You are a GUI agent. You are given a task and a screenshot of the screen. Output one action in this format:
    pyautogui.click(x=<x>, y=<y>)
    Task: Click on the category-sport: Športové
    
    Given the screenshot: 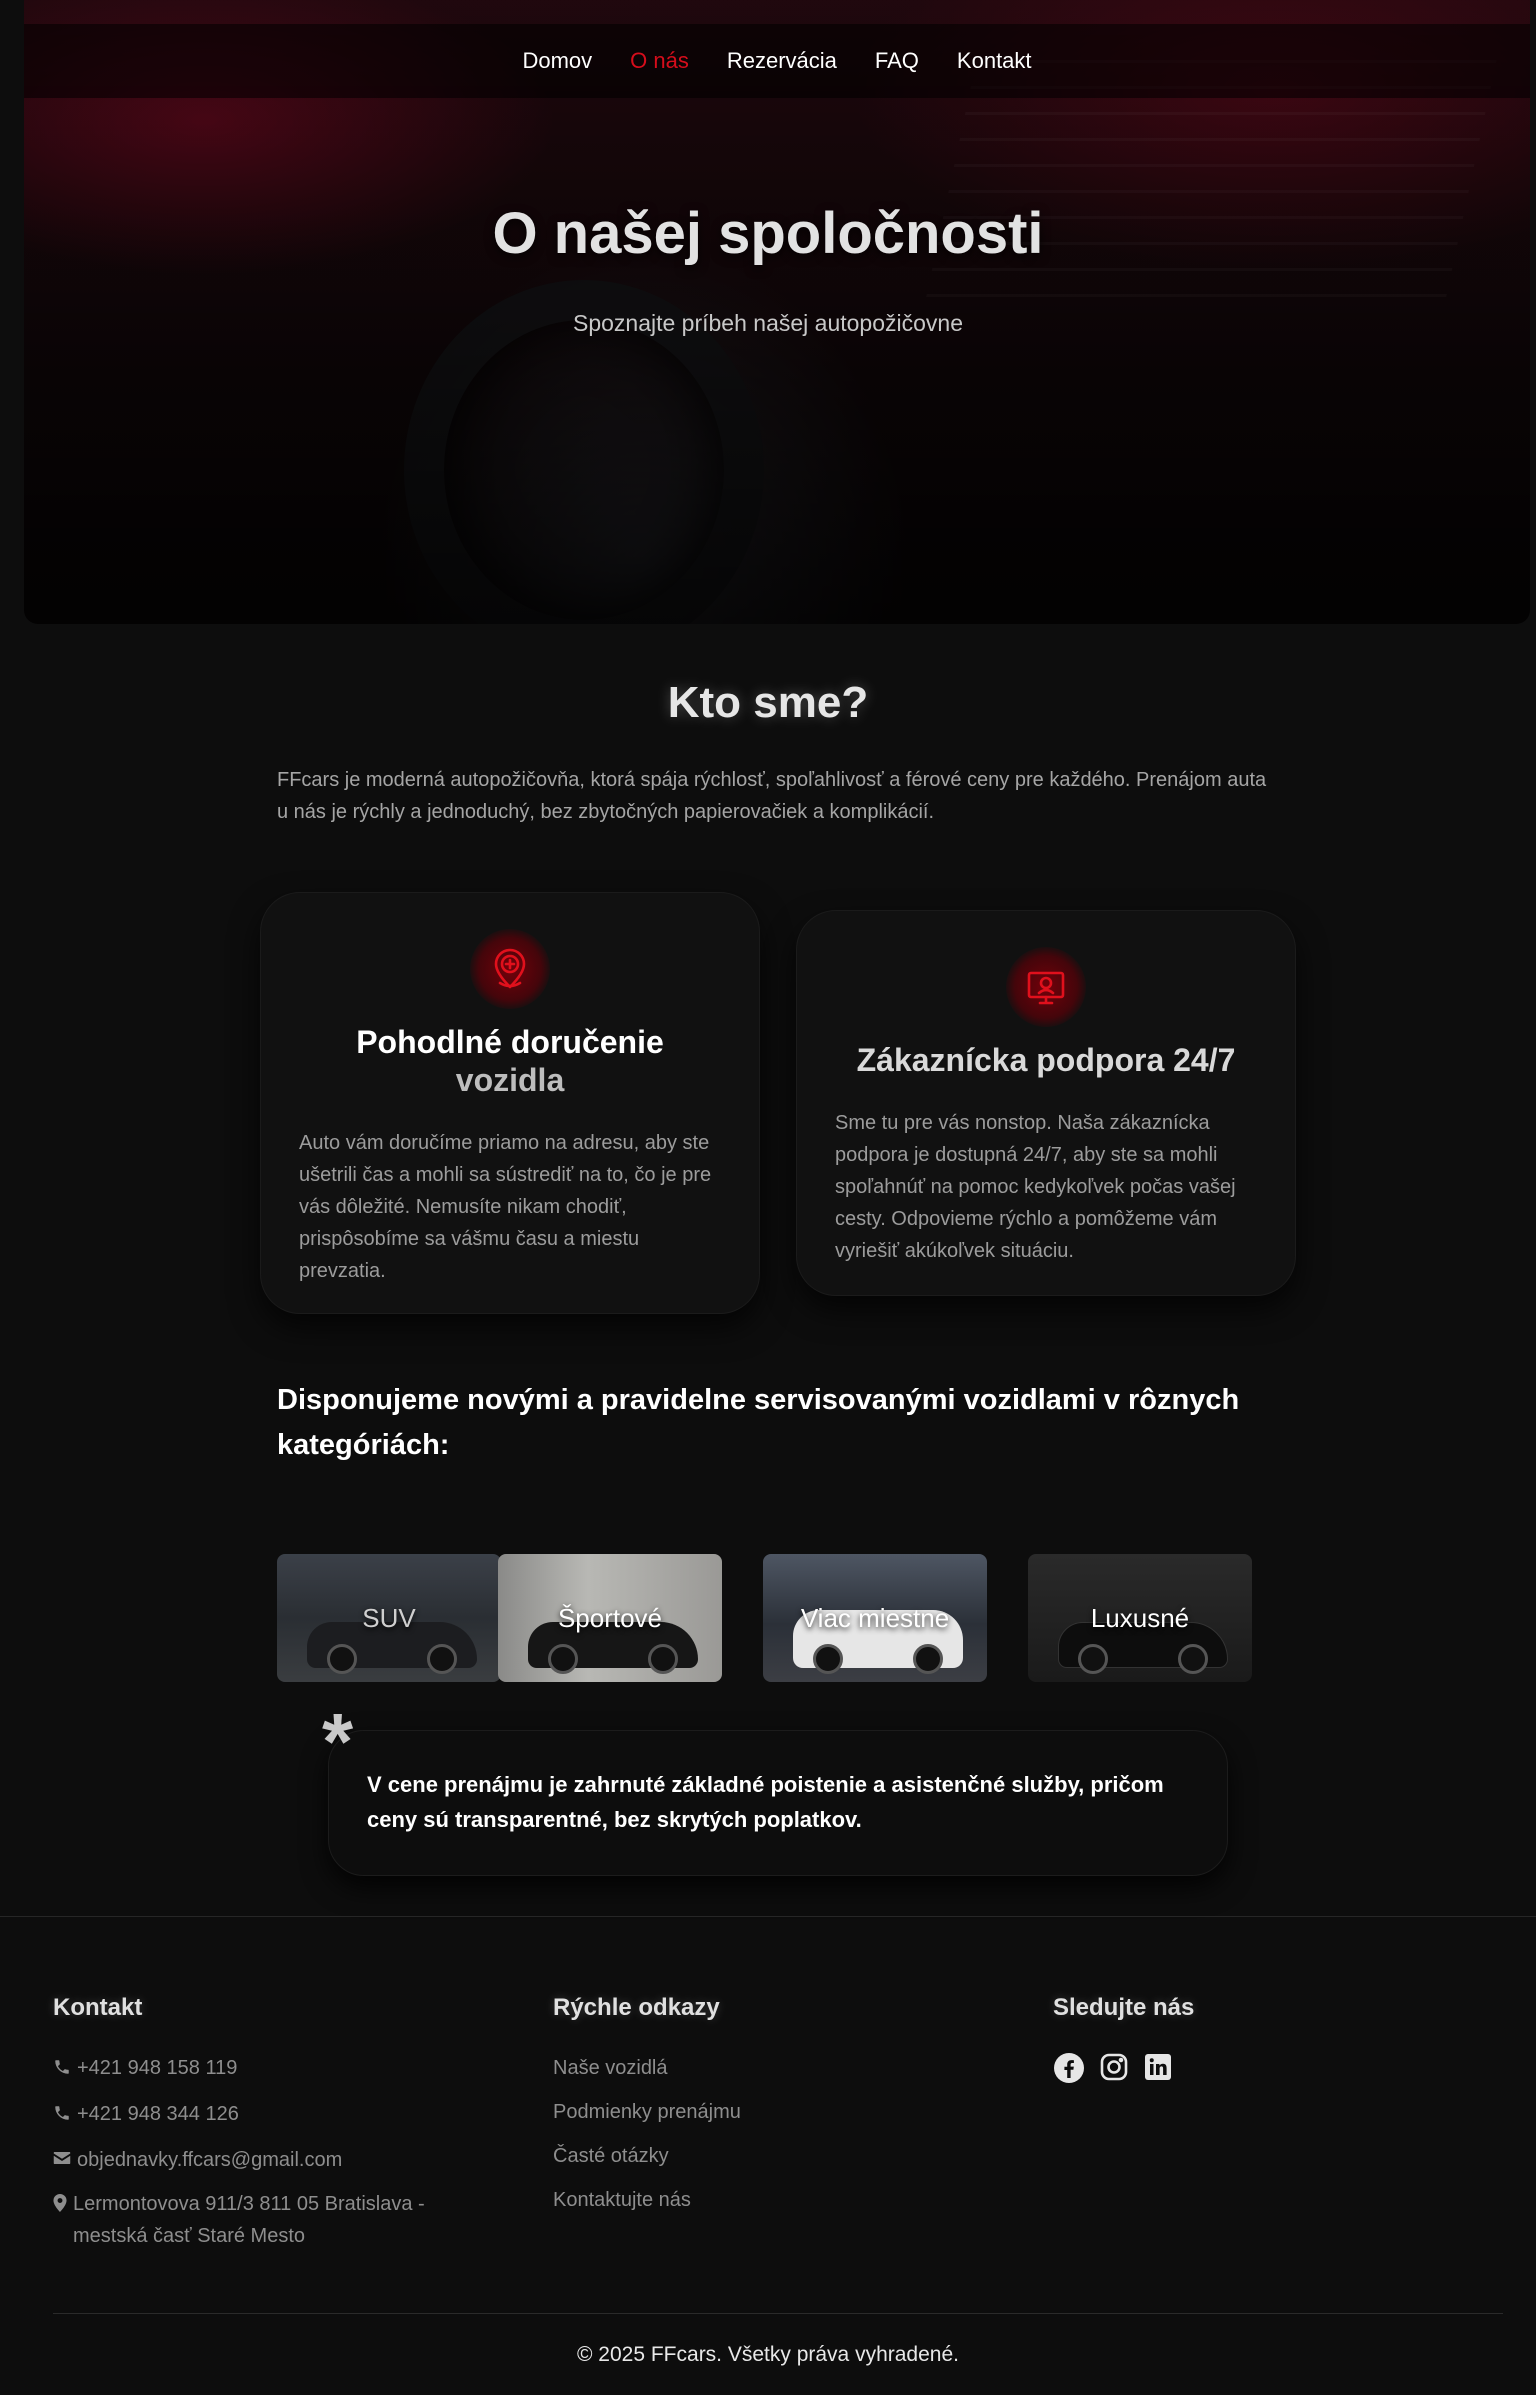 What is the action you would take?
    pyautogui.click(x=610, y=1618)
    